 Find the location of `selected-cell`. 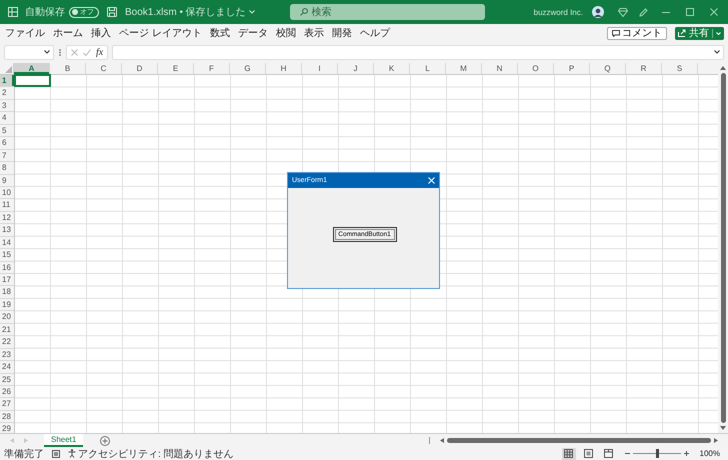

selected-cell is located at coordinates (32, 81).